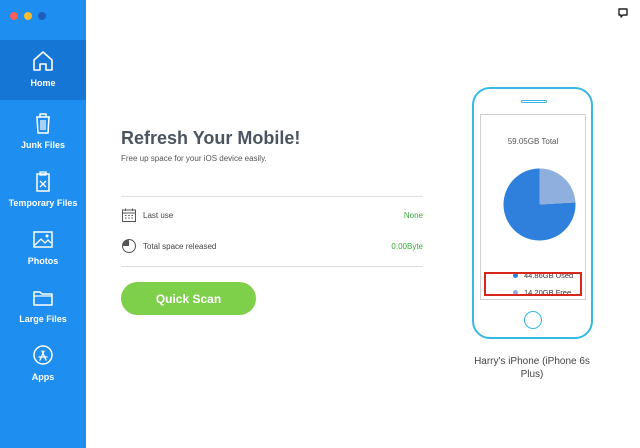 The width and height of the screenshot is (640, 448). Describe the element at coordinates (533, 284) in the screenshot. I see `free-space-highlight` at that location.